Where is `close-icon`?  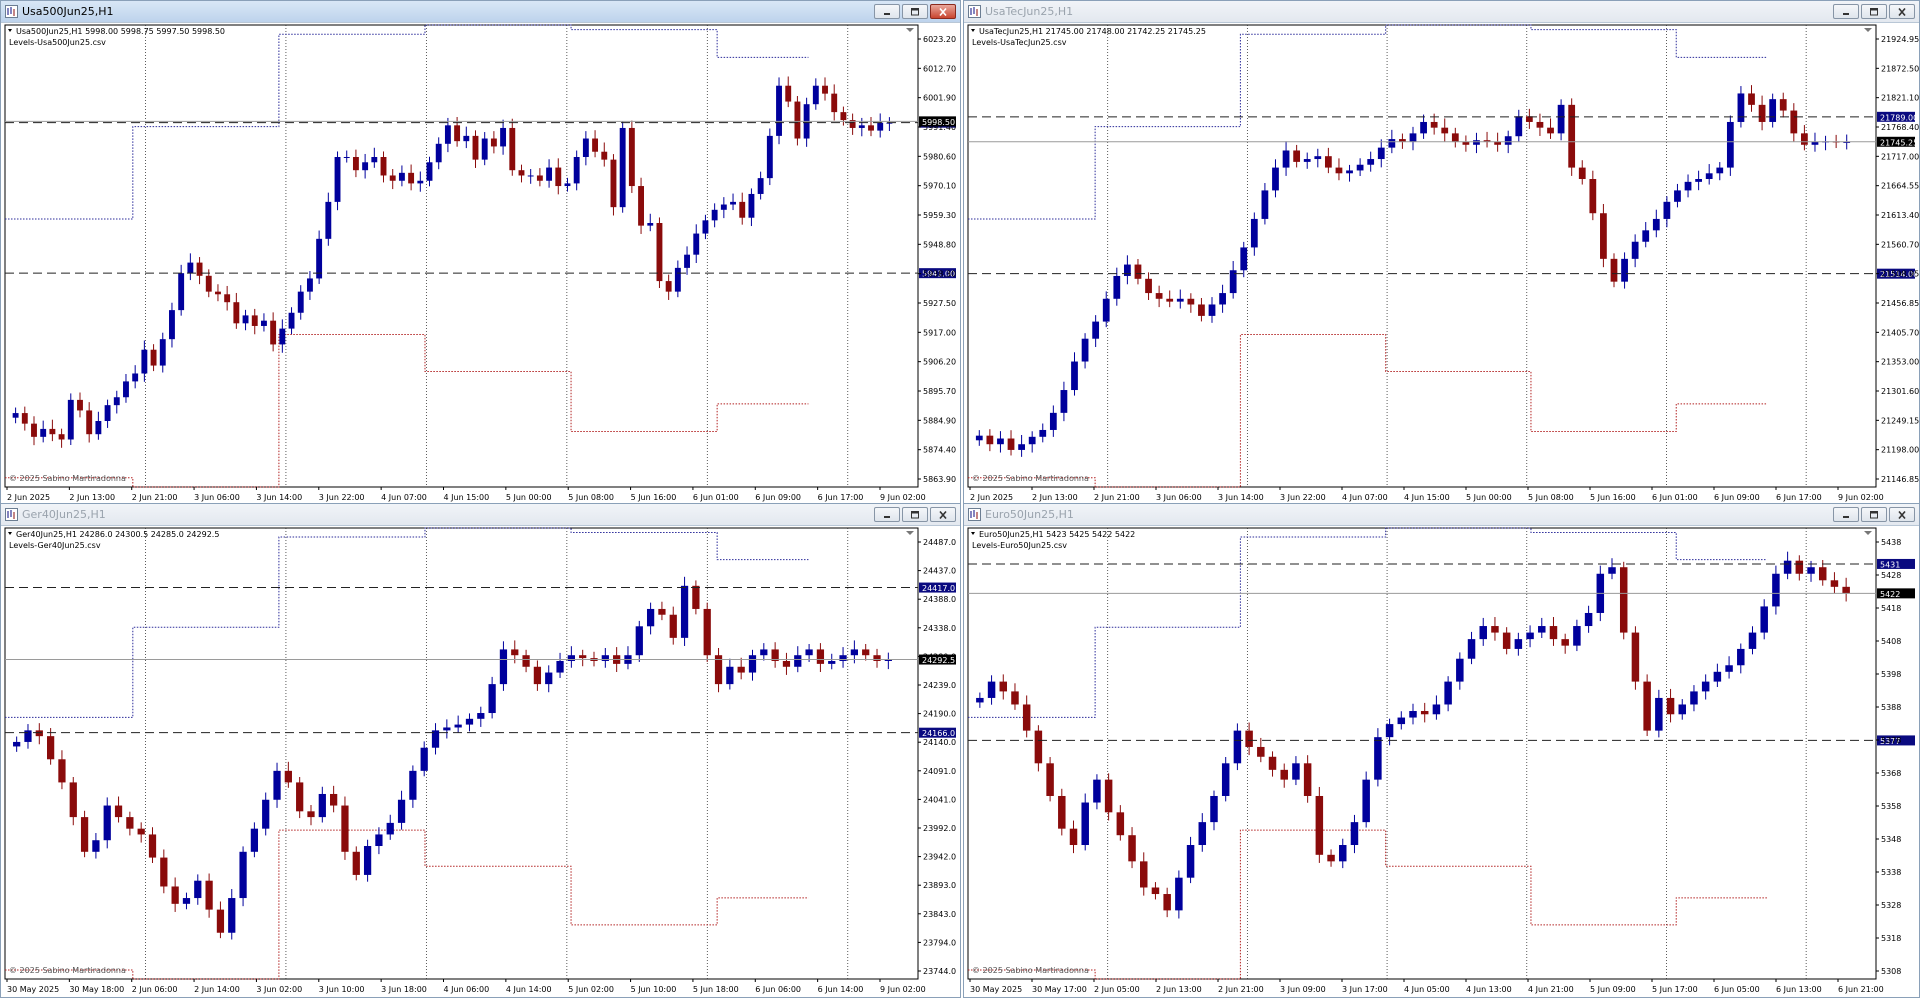
close-icon is located at coordinates (1902, 11).